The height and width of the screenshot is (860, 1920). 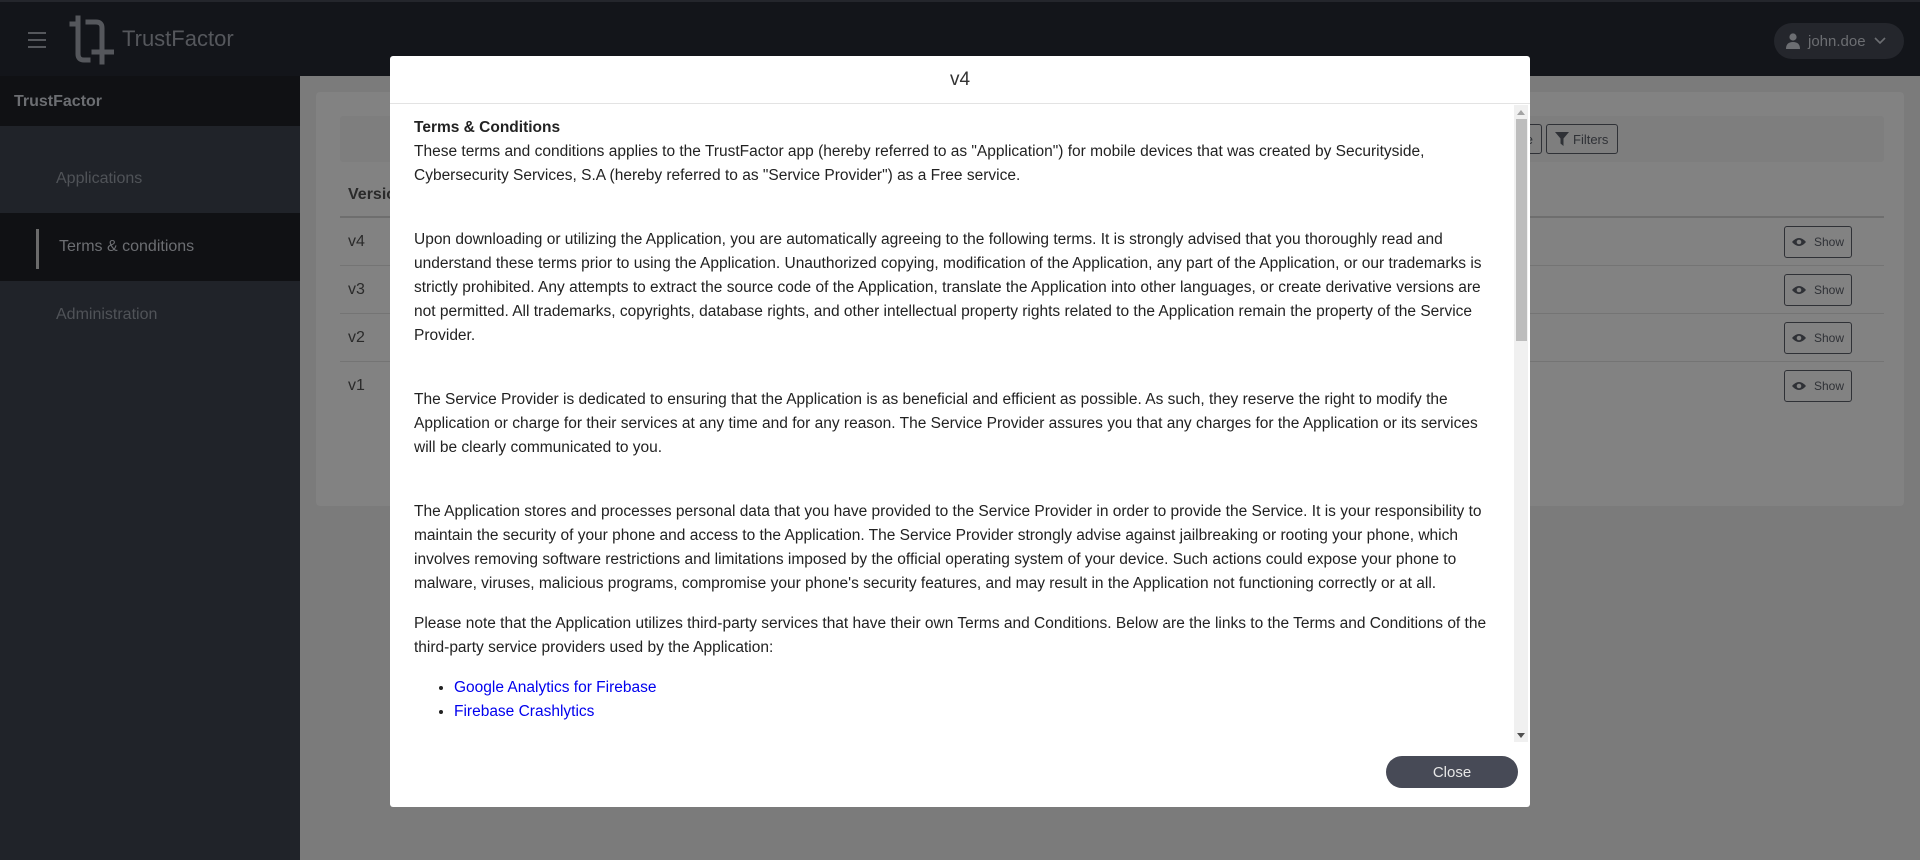 I want to click on close-button: Close, so click(x=1452, y=772).